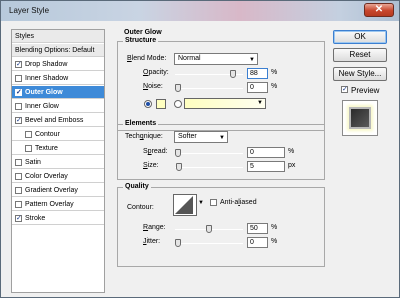  What do you see at coordinates (58, 64) in the screenshot?
I see `styles-list-item: ✓ Drop Shadow` at bounding box center [58, 64].